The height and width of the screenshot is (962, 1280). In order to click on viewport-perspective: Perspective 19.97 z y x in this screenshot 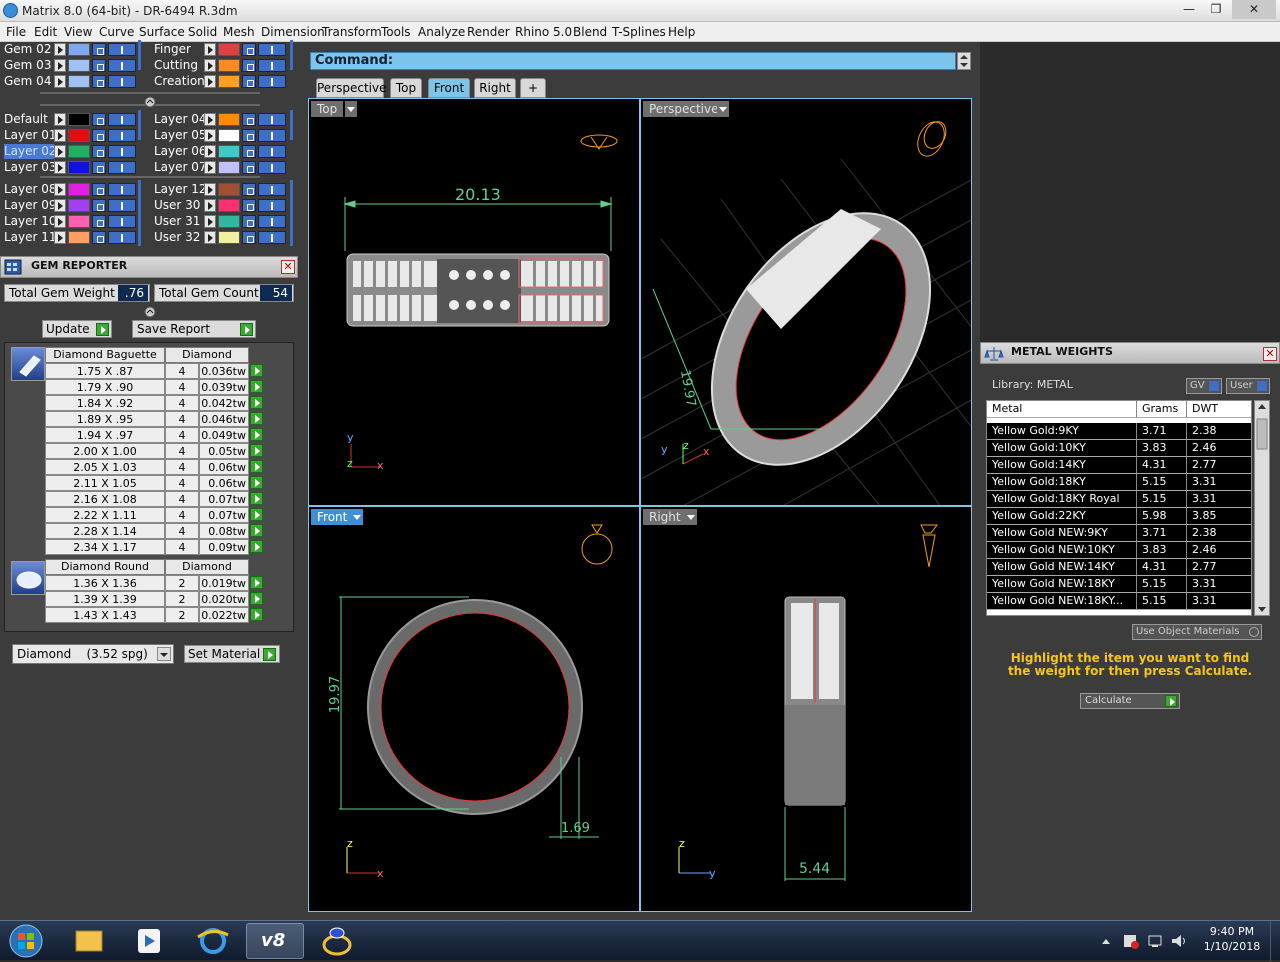, I will do `click(806, 302)`.